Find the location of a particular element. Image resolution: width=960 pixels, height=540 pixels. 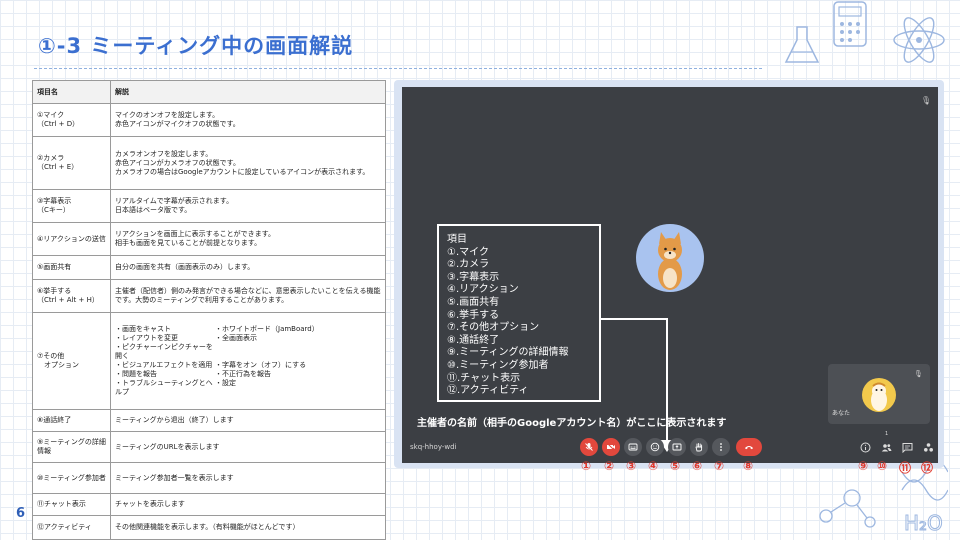

flask-doodle-icon is located at coordinates (802, 44).